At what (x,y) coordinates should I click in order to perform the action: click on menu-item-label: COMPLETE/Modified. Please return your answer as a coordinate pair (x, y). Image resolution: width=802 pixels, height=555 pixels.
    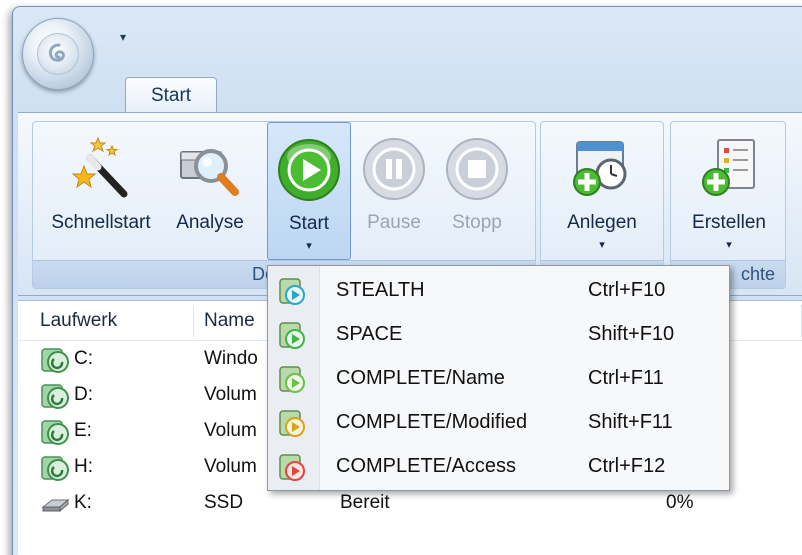
    Looking at the image, I should click on (432, 422).